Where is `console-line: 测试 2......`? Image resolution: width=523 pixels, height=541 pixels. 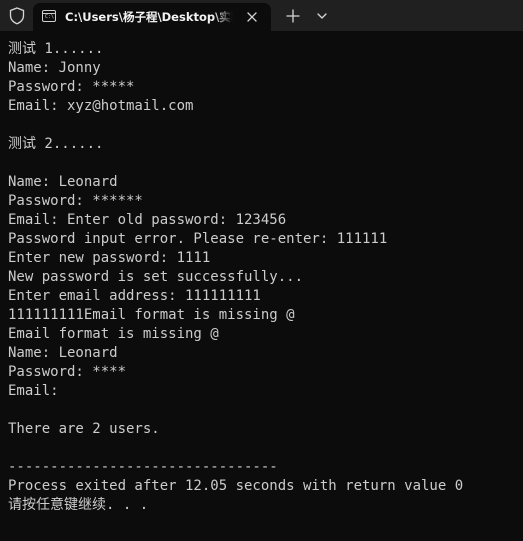
console-line: 测试 2...... is located at coordinates (56, 144).